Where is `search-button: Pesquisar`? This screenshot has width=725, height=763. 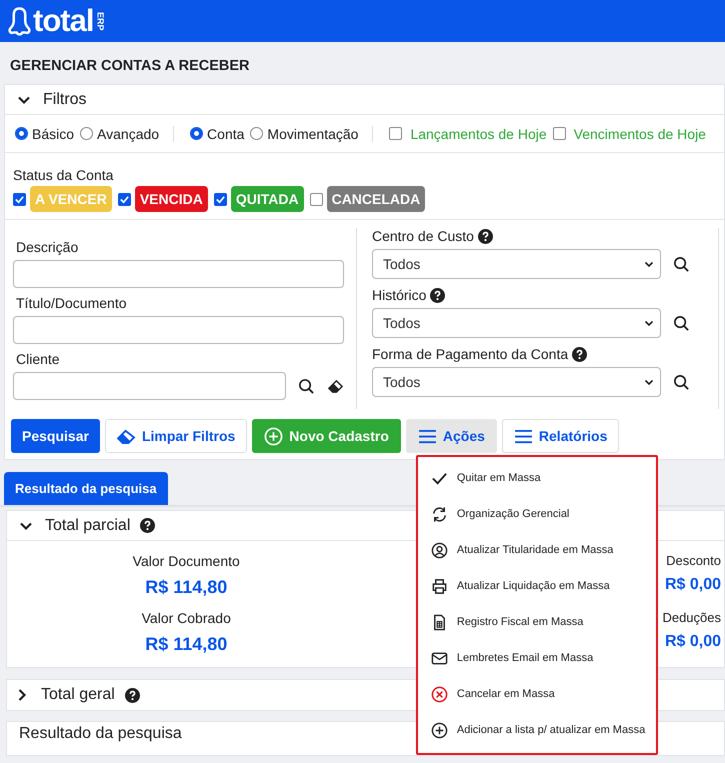
search-button: Pesquisar is located at coordinates (55, 436).